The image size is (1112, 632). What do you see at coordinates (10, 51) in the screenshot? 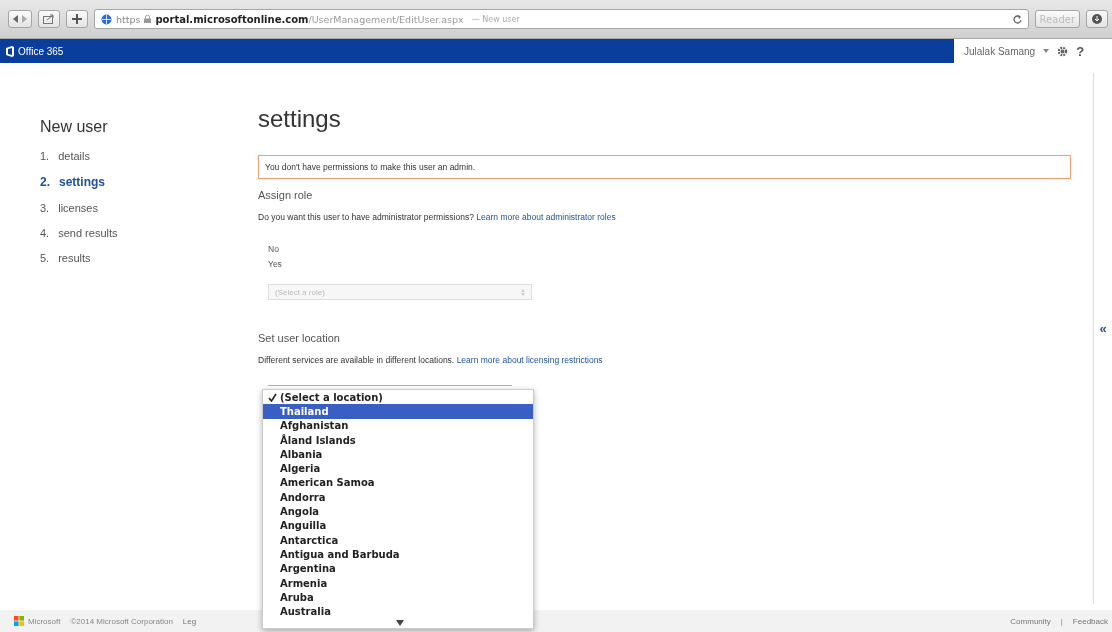
I see `office-logo-icon` at bounding box center [10, 51].